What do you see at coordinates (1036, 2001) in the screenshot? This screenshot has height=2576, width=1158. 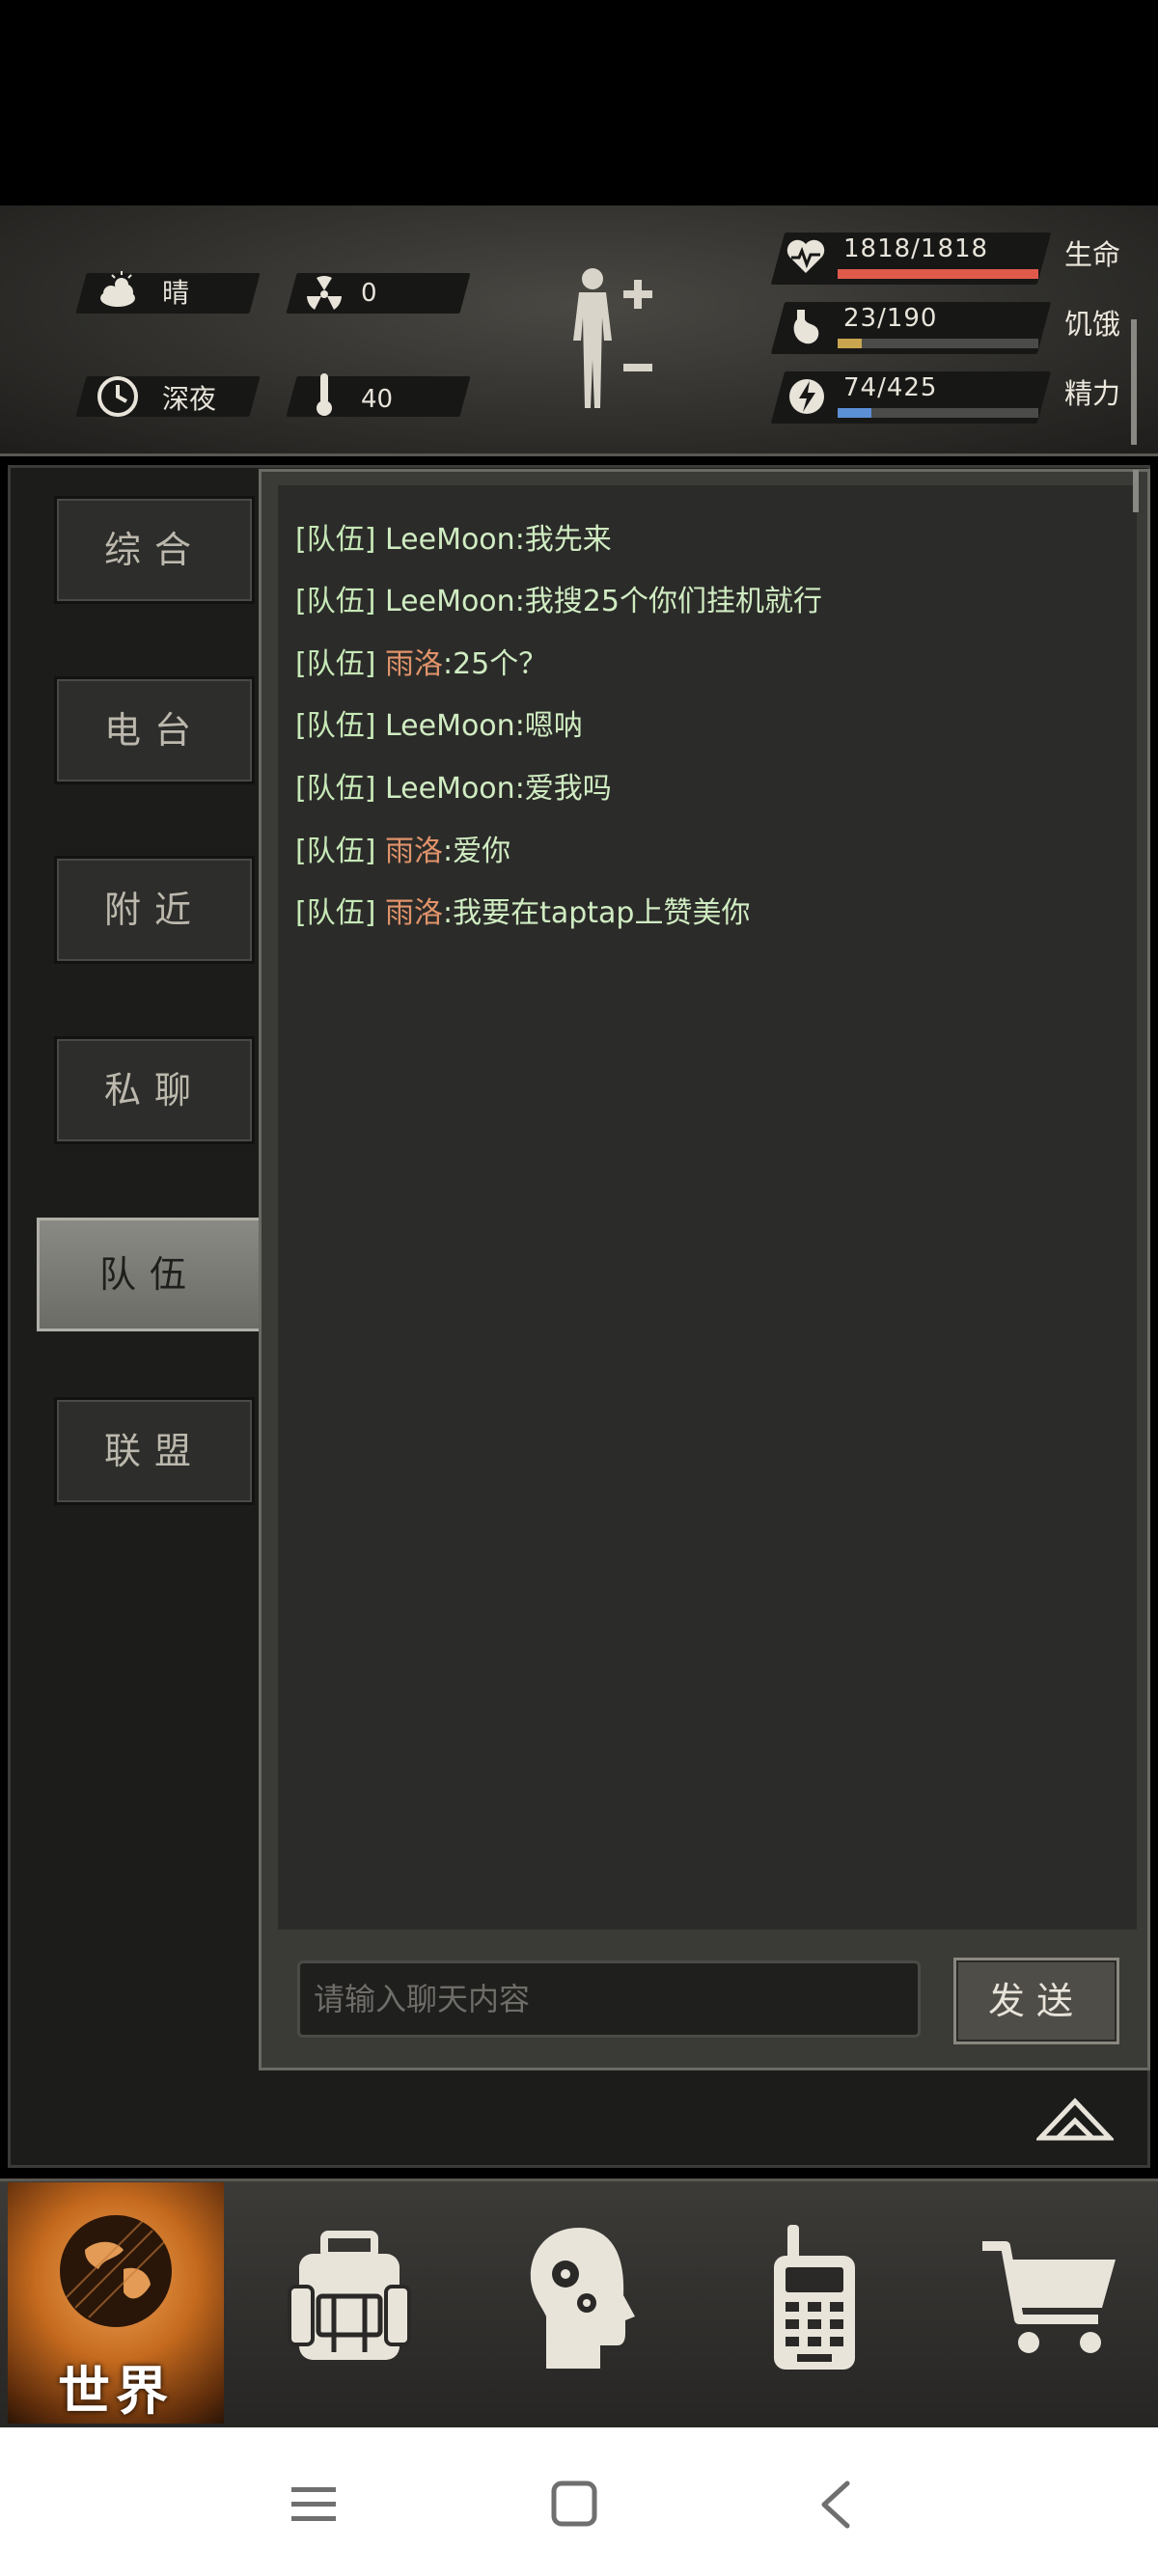 I see `send-button: 发送` at bounding box center [1036, 2001].